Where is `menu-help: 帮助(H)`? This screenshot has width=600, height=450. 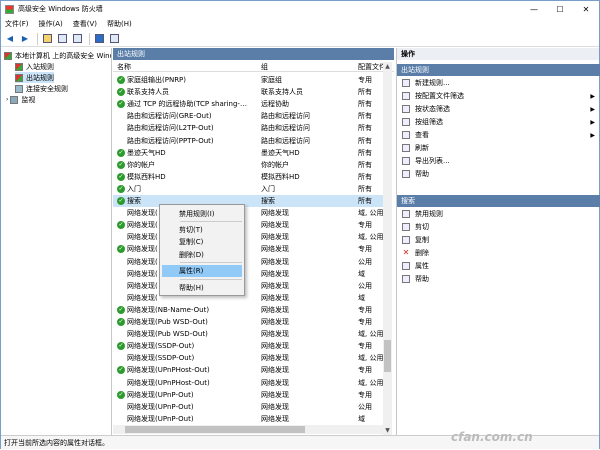 menu-help: 帮助(H) is located at coordinates (119, 24).